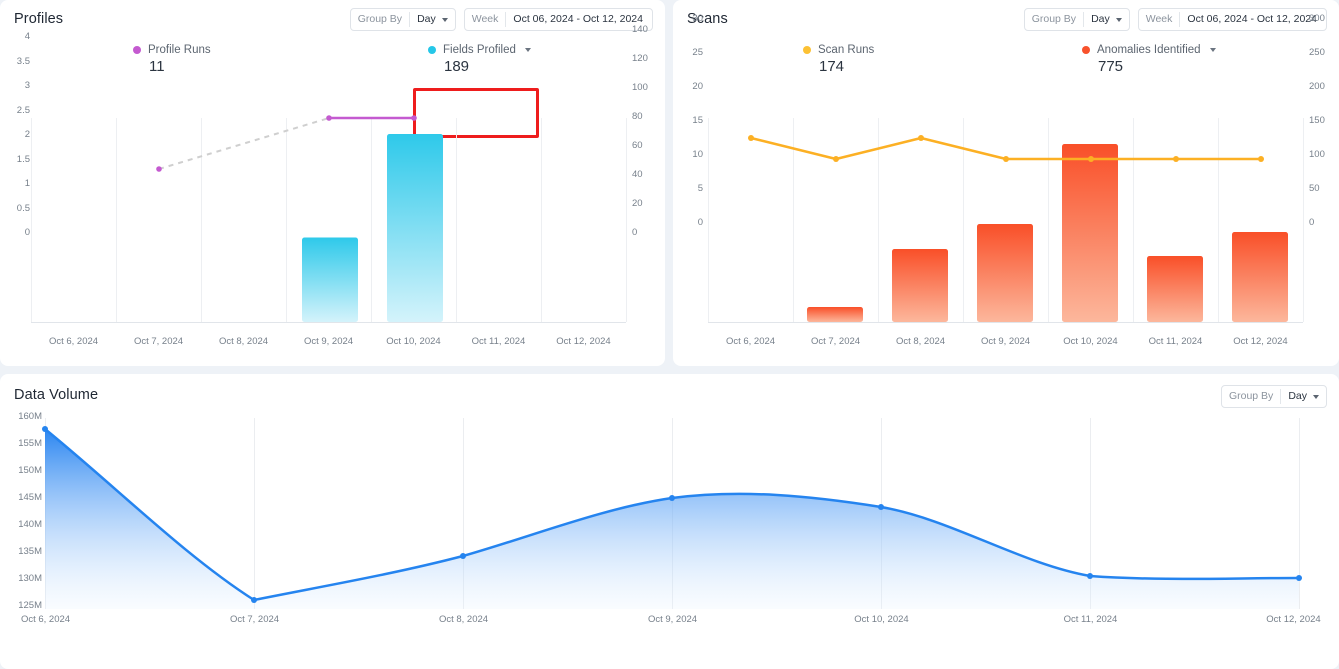 This screenshot has width=1339, height=669. What do you see at coordinates (1317, 154) in the screenshot?
I see `y-axis-tick-right: 100` at bounding box center [1317, 154].